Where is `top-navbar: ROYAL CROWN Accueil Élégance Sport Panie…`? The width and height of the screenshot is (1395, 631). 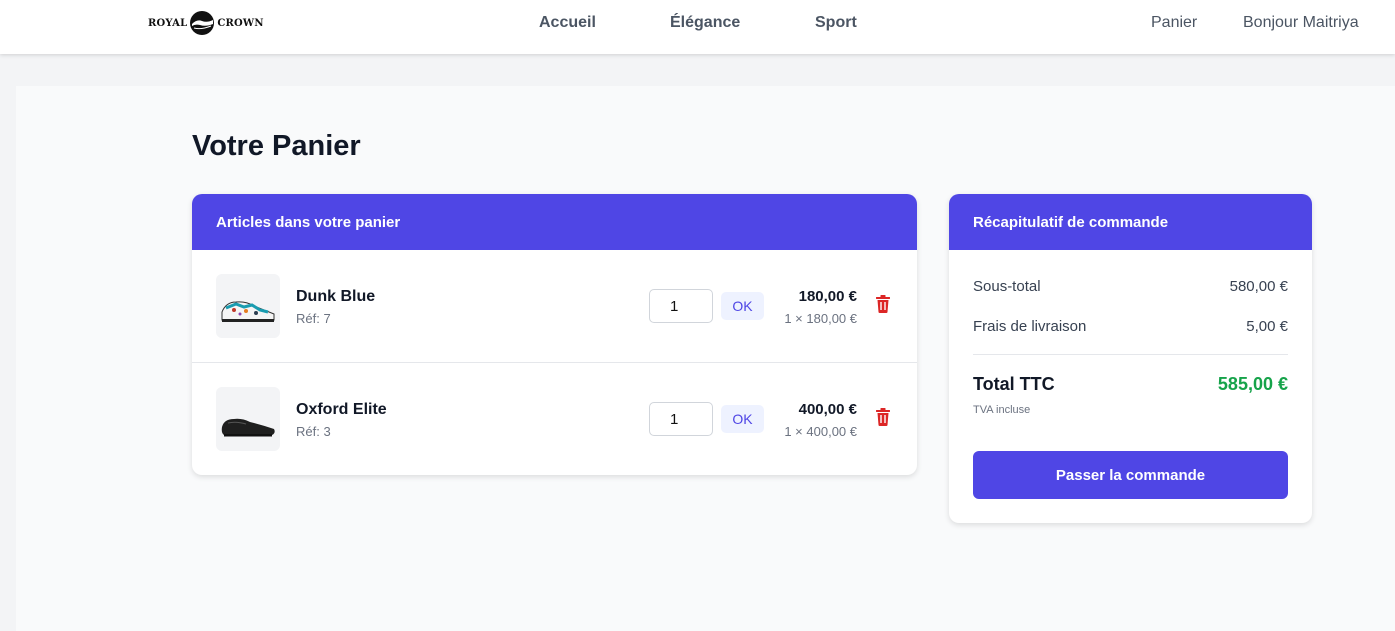
top-navbar: ROYAL CROWN Accueil Élégance Sport Panie… is located at coordinates (697, 27).